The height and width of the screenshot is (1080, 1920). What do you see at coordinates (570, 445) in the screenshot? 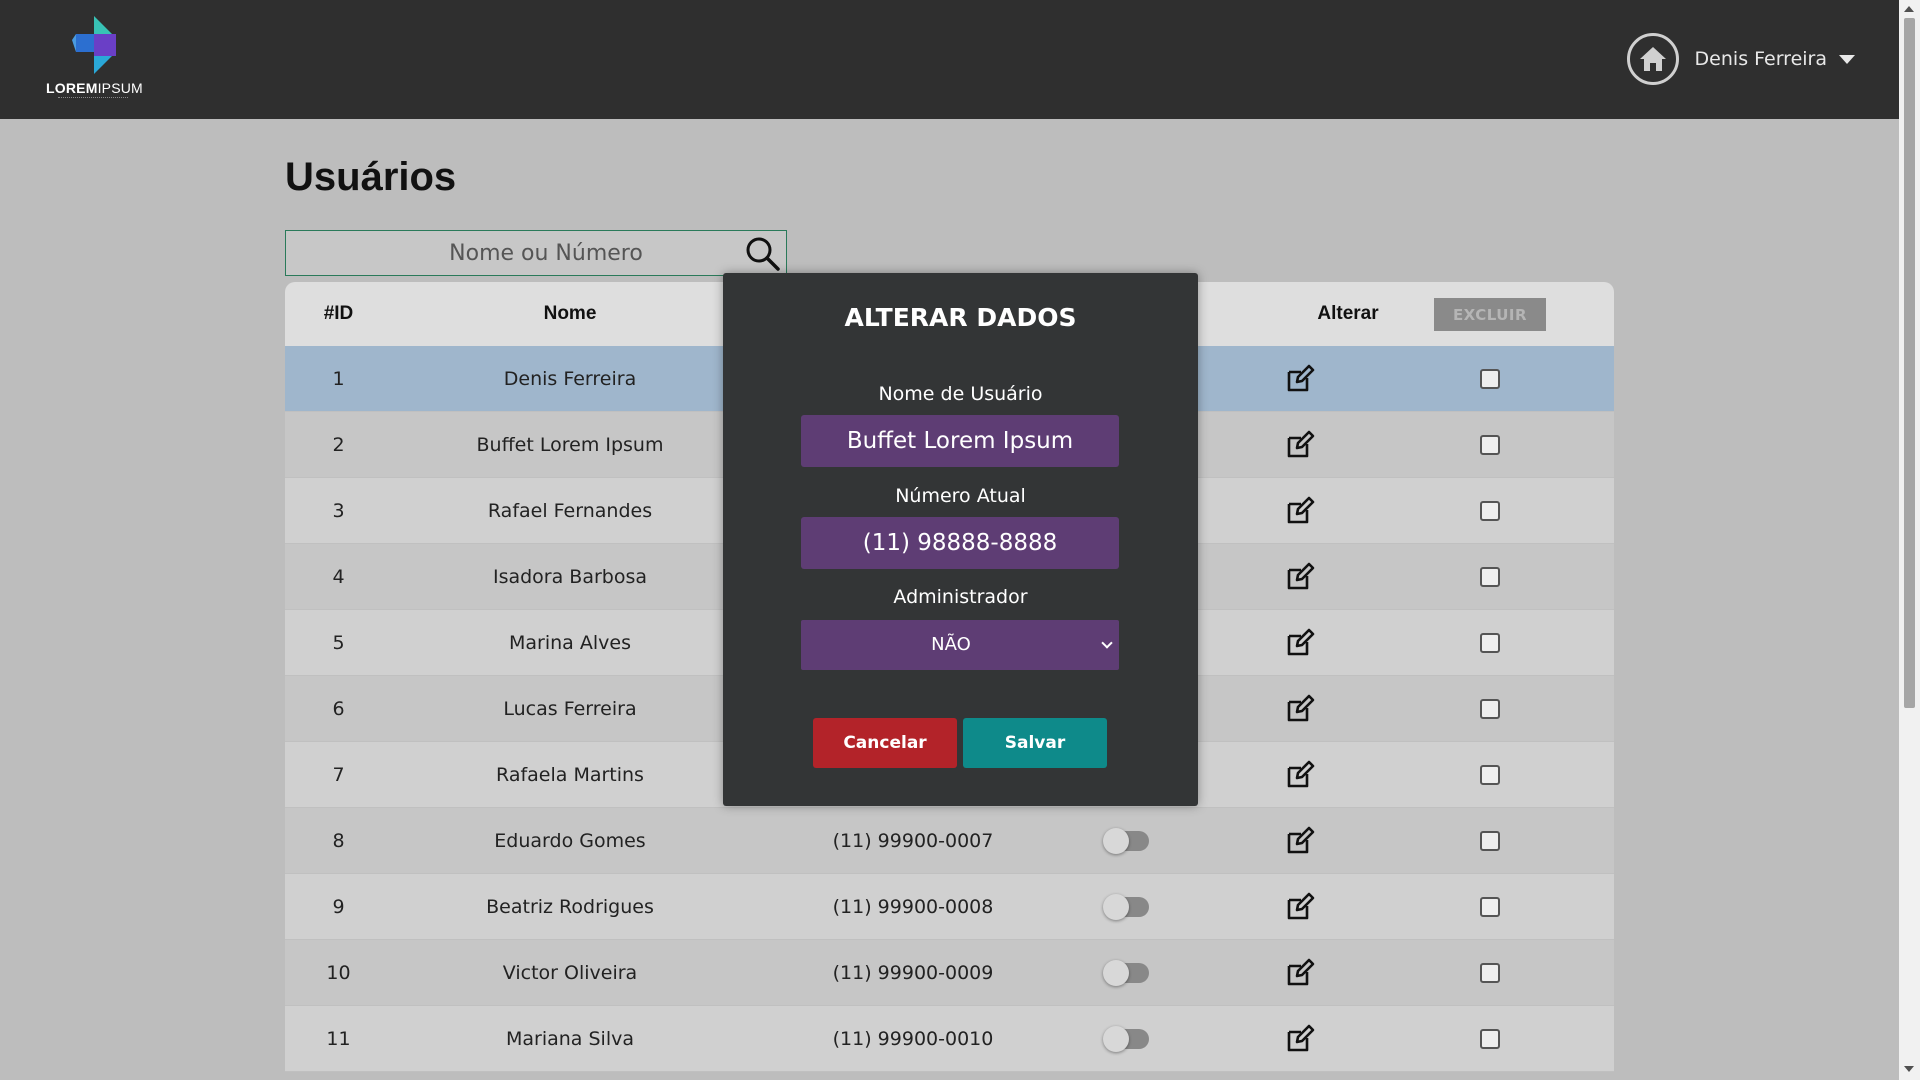
I see `row-name: Buffet Lorem Ipsum` at bounding box center [570, 445].